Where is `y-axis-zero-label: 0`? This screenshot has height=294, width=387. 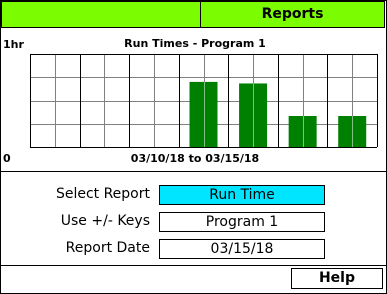 y-axis-zero-label: 0 is located at coordinates (7, 158).